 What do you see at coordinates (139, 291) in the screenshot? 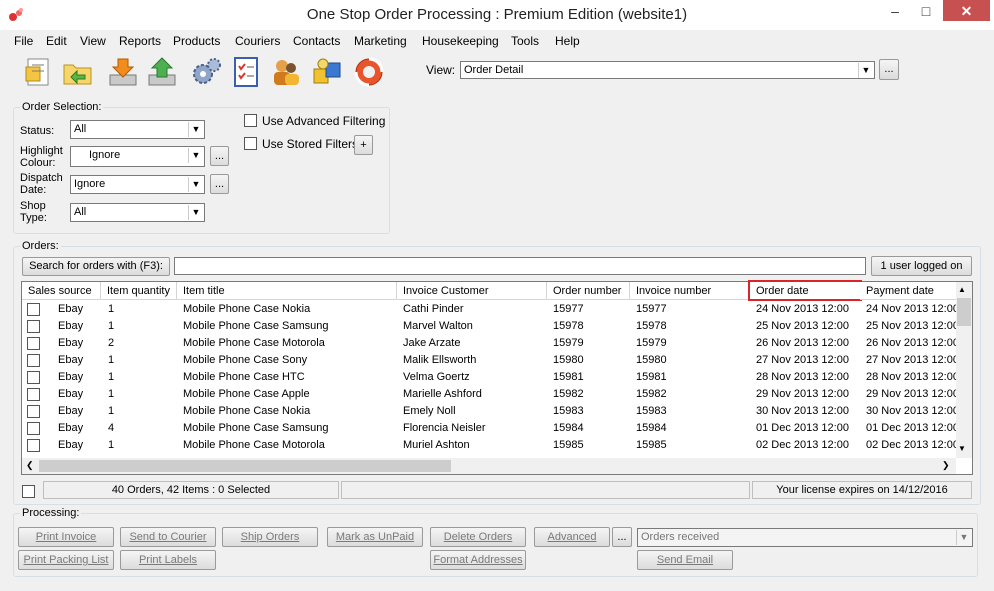
I see `column-header-item-quantity: Item quantity` at bounding box center [139, 291].